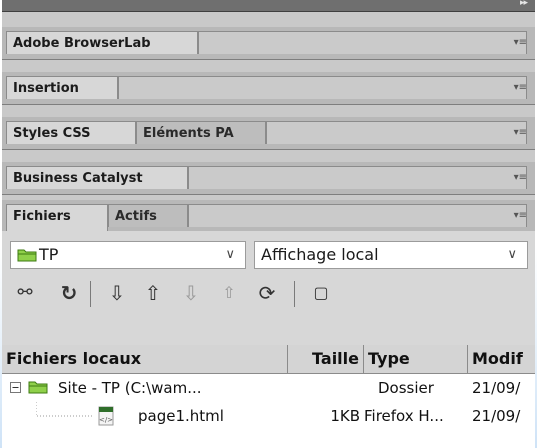 This screenshot has width=537, height=448. I want to click on connect-icon: ⚯, so click(25, 293).